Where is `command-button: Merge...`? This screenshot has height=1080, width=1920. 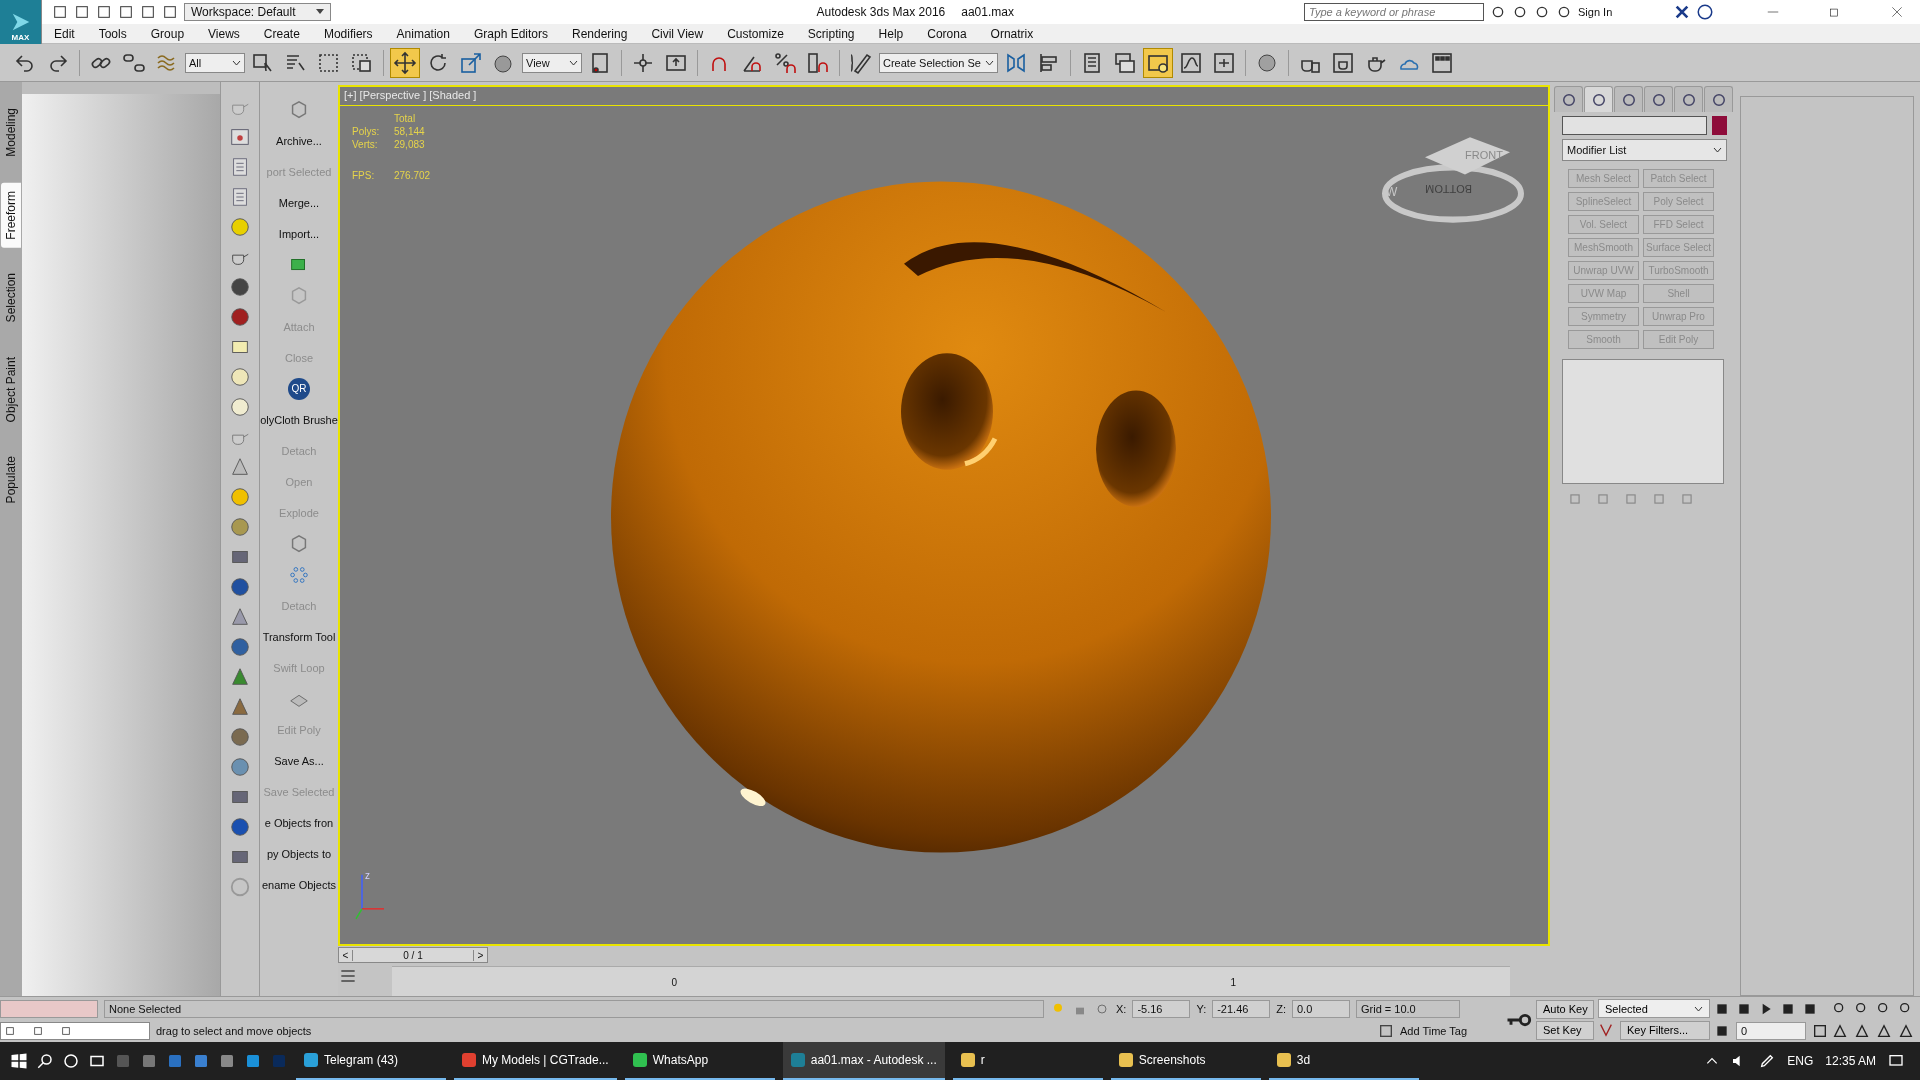 command-button: Merge... is located at coordinates (299, 202).